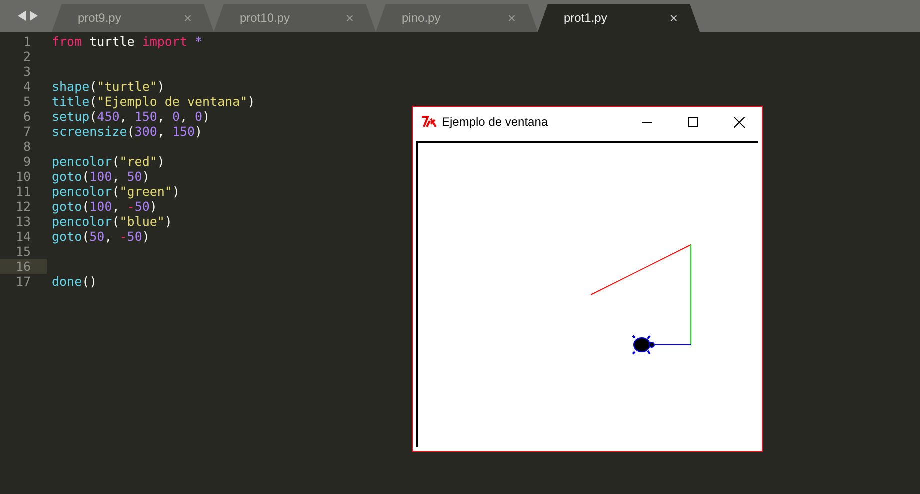 This screenshot has height=494, width=920. I want to click on left-arrow-icon, so click(22, 16).